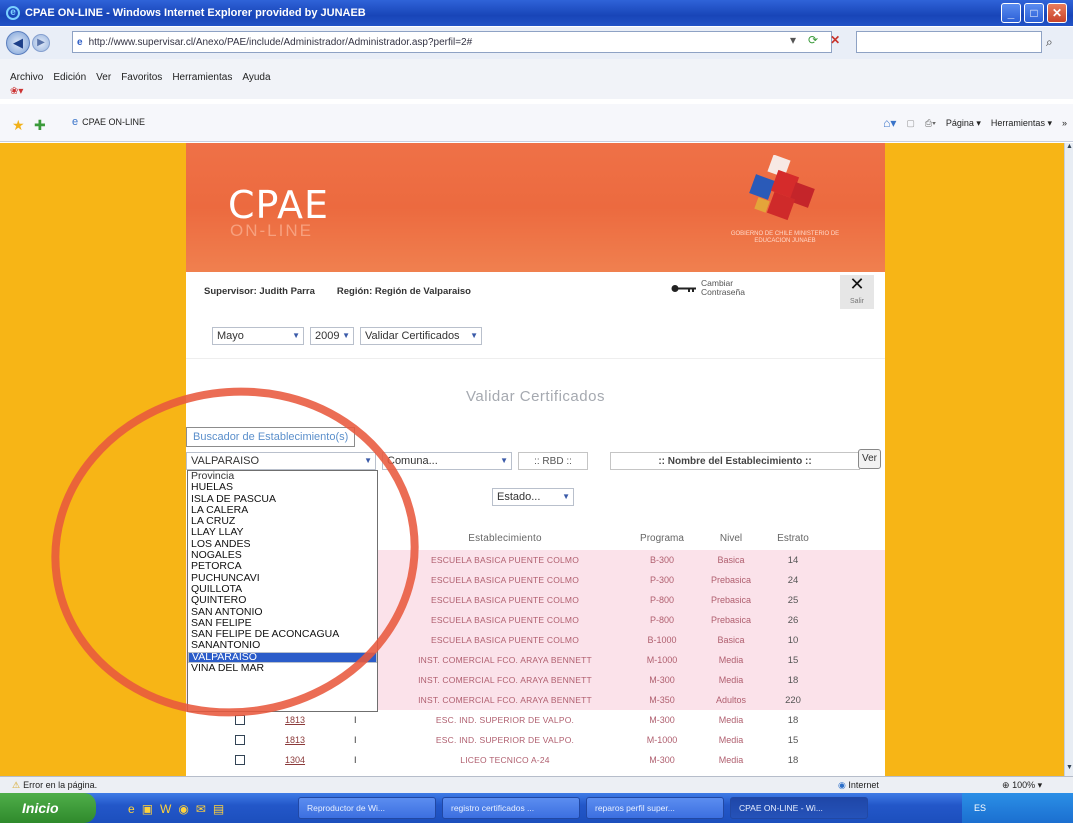 The height and width of the screenshot is (823, 1073). What do you see at coordinates (835, 40) in the screenshot?
I see `stop-icon: ✕` at bounding box center [835, 40].